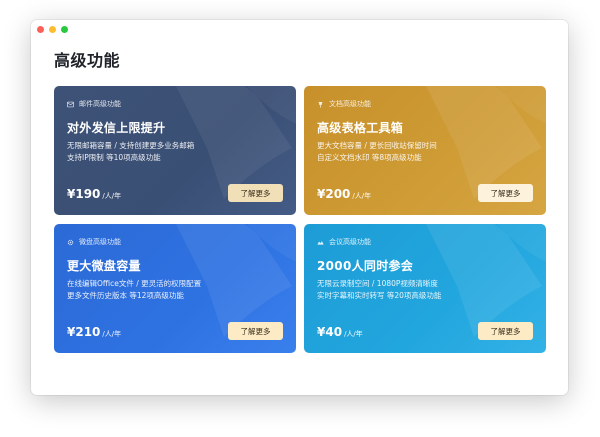  I want to click on card-title: 2000人同时参会, so click(365, 266).